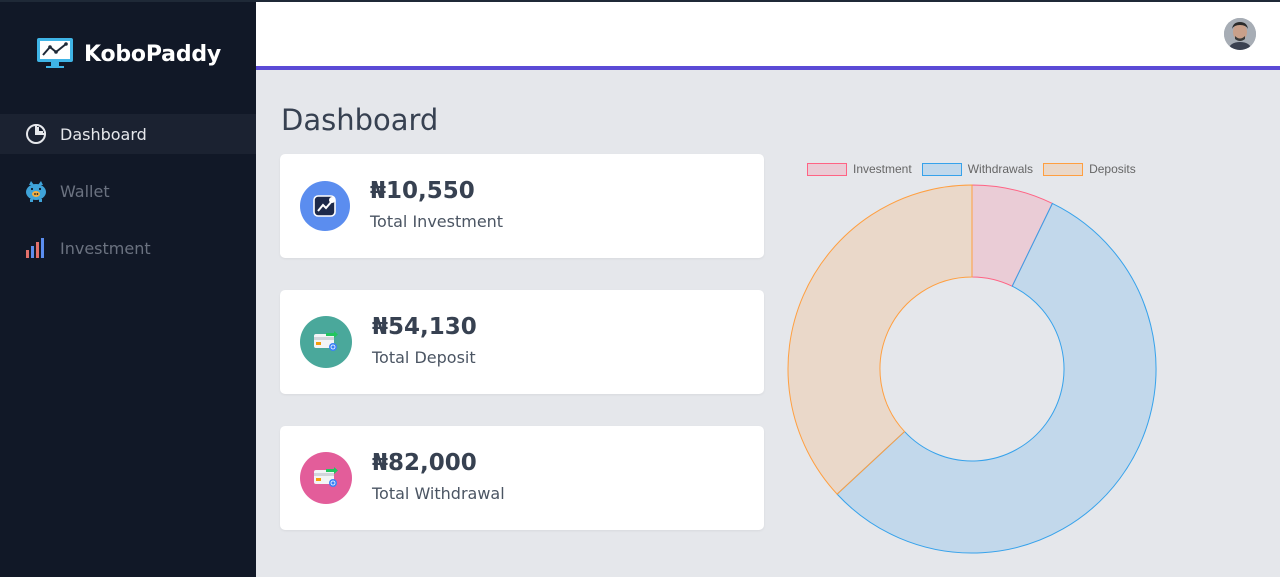  I want to click on investment-chart-icon, so click(324, 206).